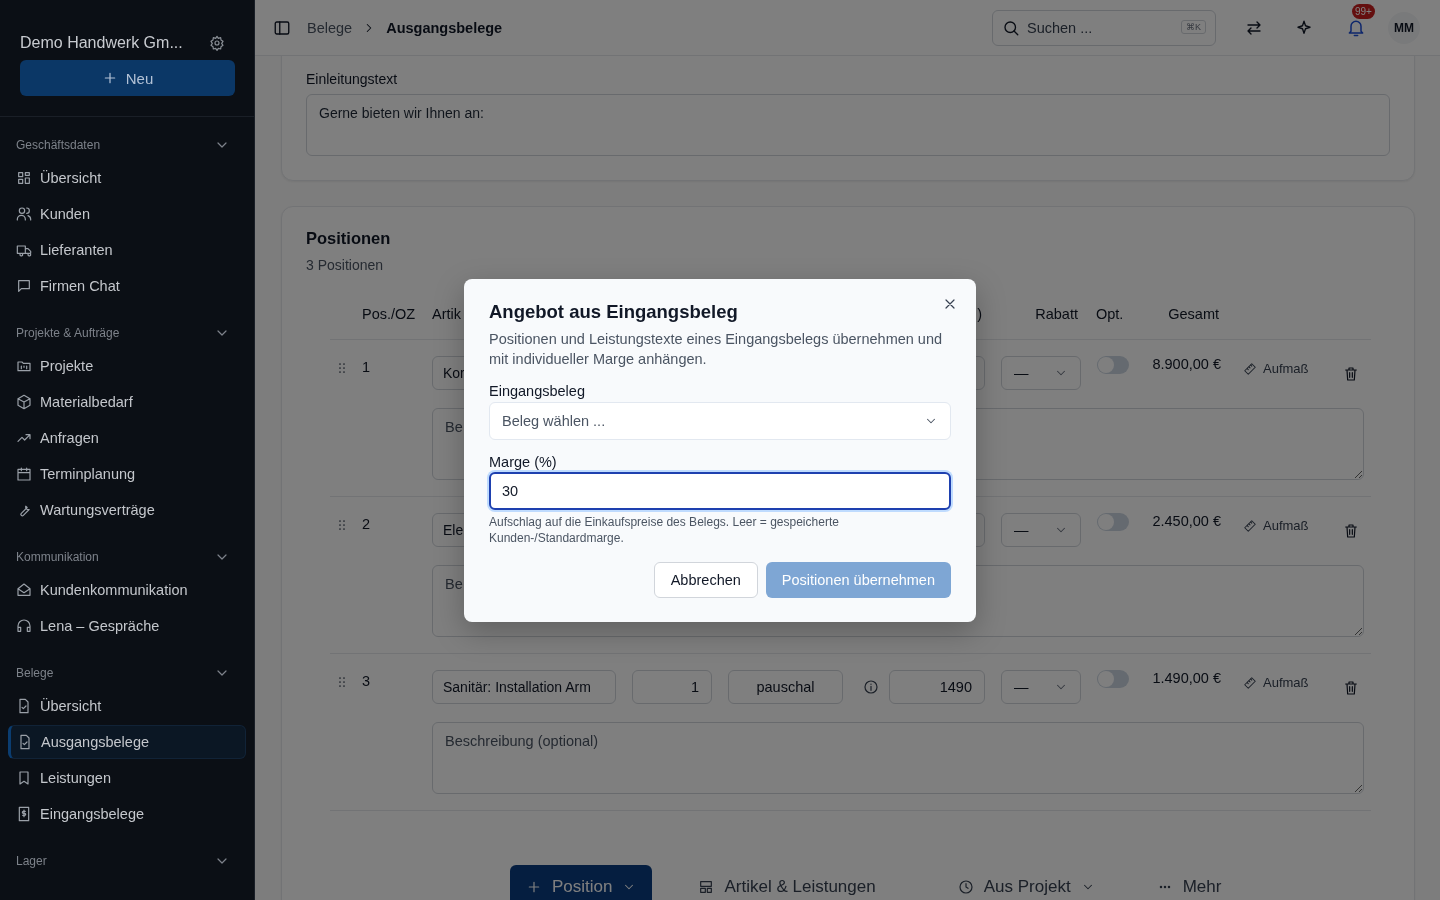 The image size is (1440, 900). Describe the element at coordinates (581, 882) in the screenshot. I see `add-position-button: Position` at that location.